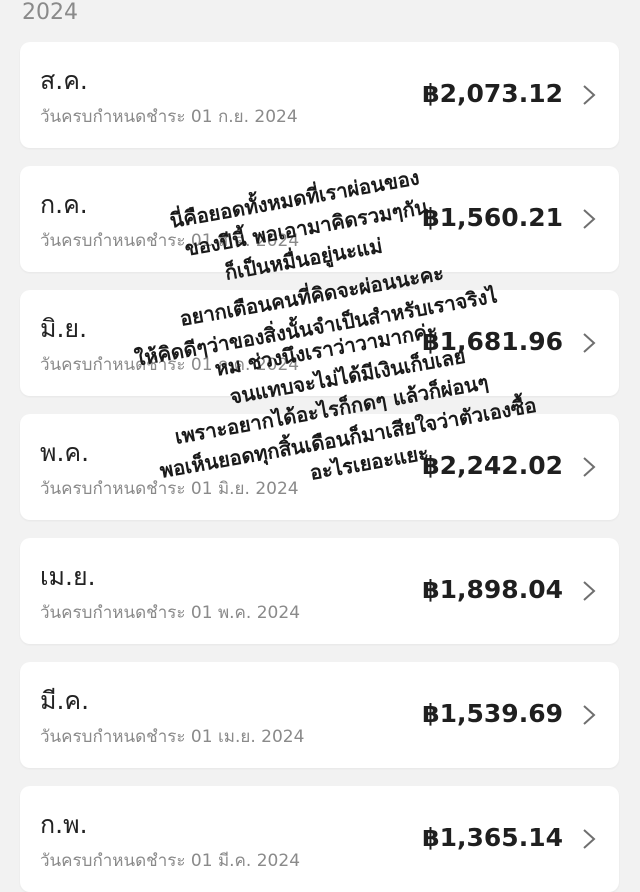 The image size is (640, 892). What do you see at coordinates (68, 576) in the screenshot?
I see `bill-month: เม.ย.` at bounding box center [68, 576].